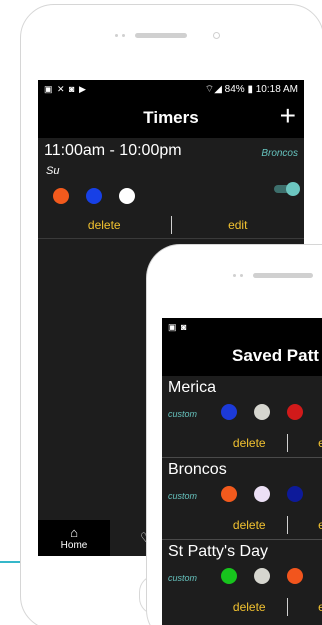 This screenshot has height=625, width=322. I want to click on status-bar: ▣ ◙, so click(242, 327).